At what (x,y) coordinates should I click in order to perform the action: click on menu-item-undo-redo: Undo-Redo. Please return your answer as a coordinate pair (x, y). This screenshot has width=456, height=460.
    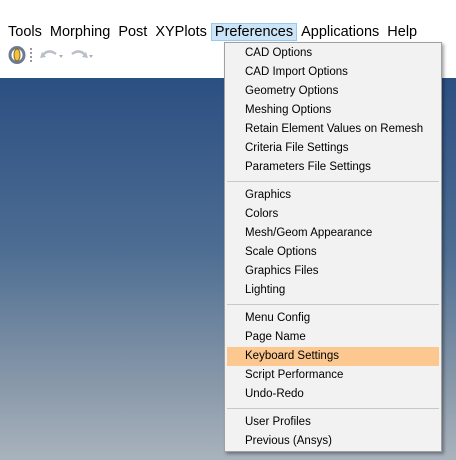
    Looking at the image, I should click on (333, 394).